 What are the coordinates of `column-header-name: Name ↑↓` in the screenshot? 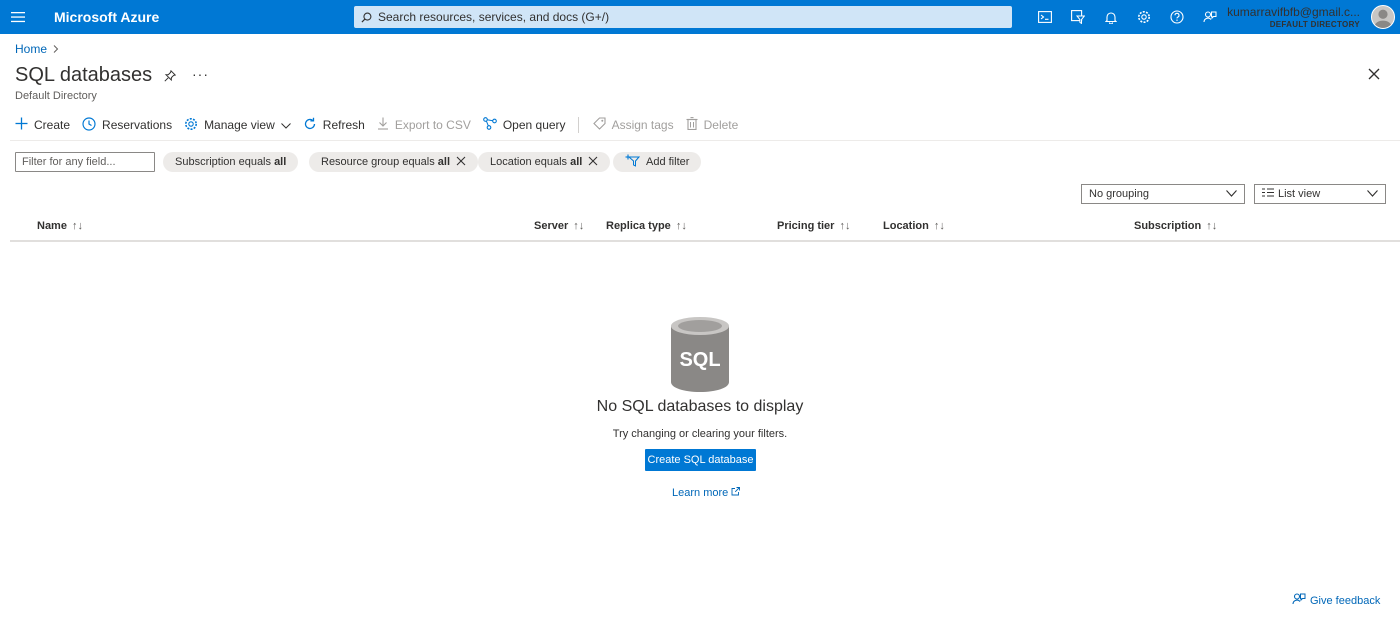 It's located at (60, 226).